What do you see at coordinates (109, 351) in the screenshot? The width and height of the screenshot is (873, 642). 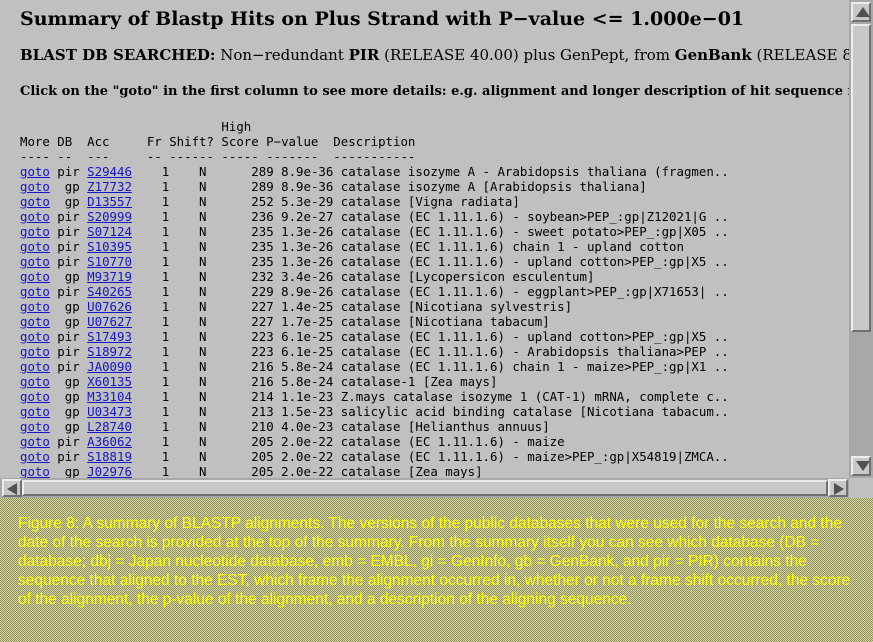 I see `accession-link: S18972` at bounding box center [109, 351].